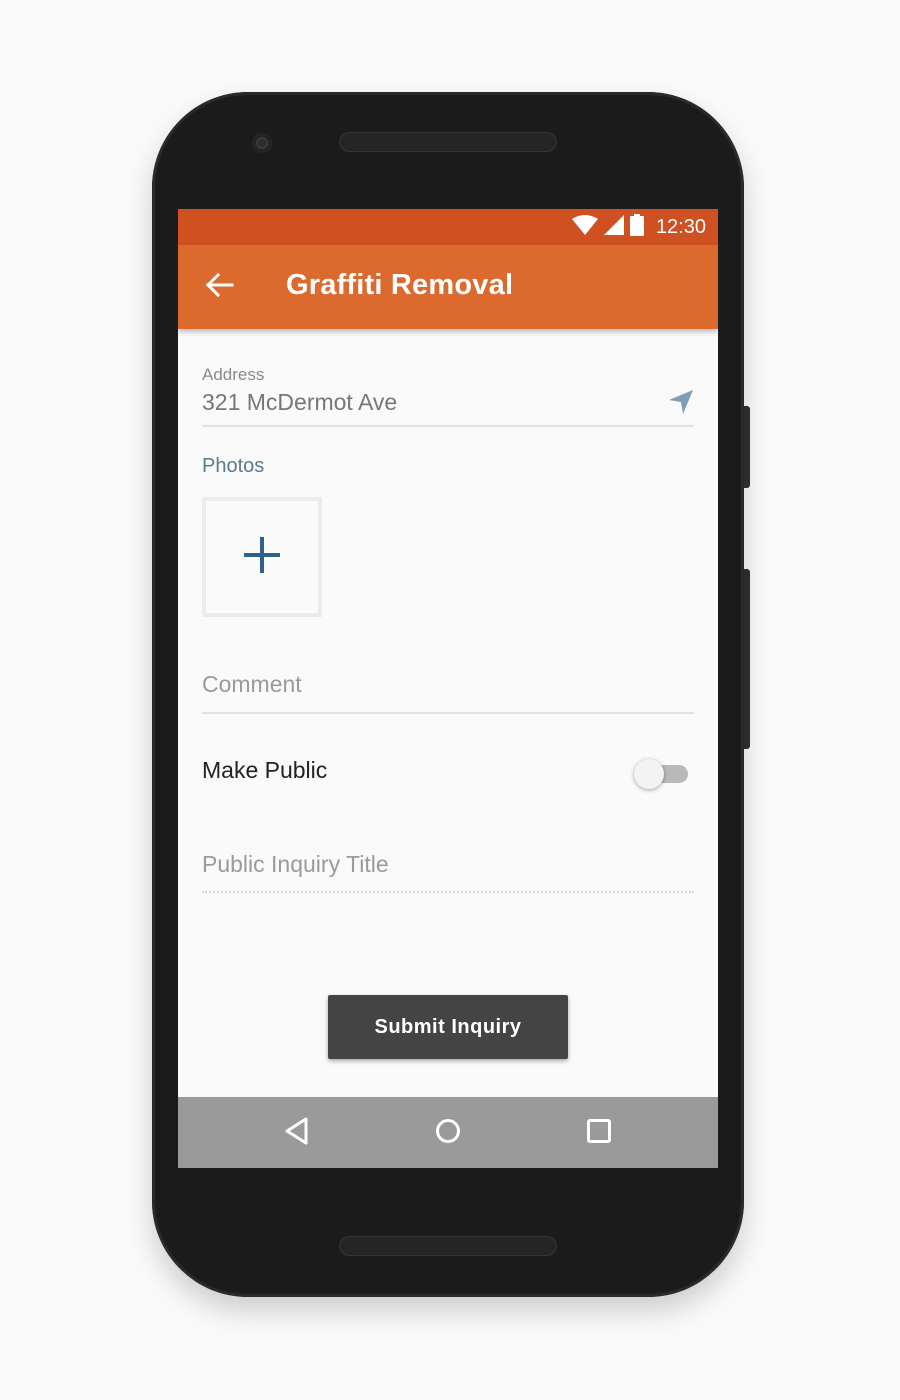  What do you see at coordinates (680, 226) in the screenshot?
I see `status-clock: 12:30` at bounding box center [680, 226].